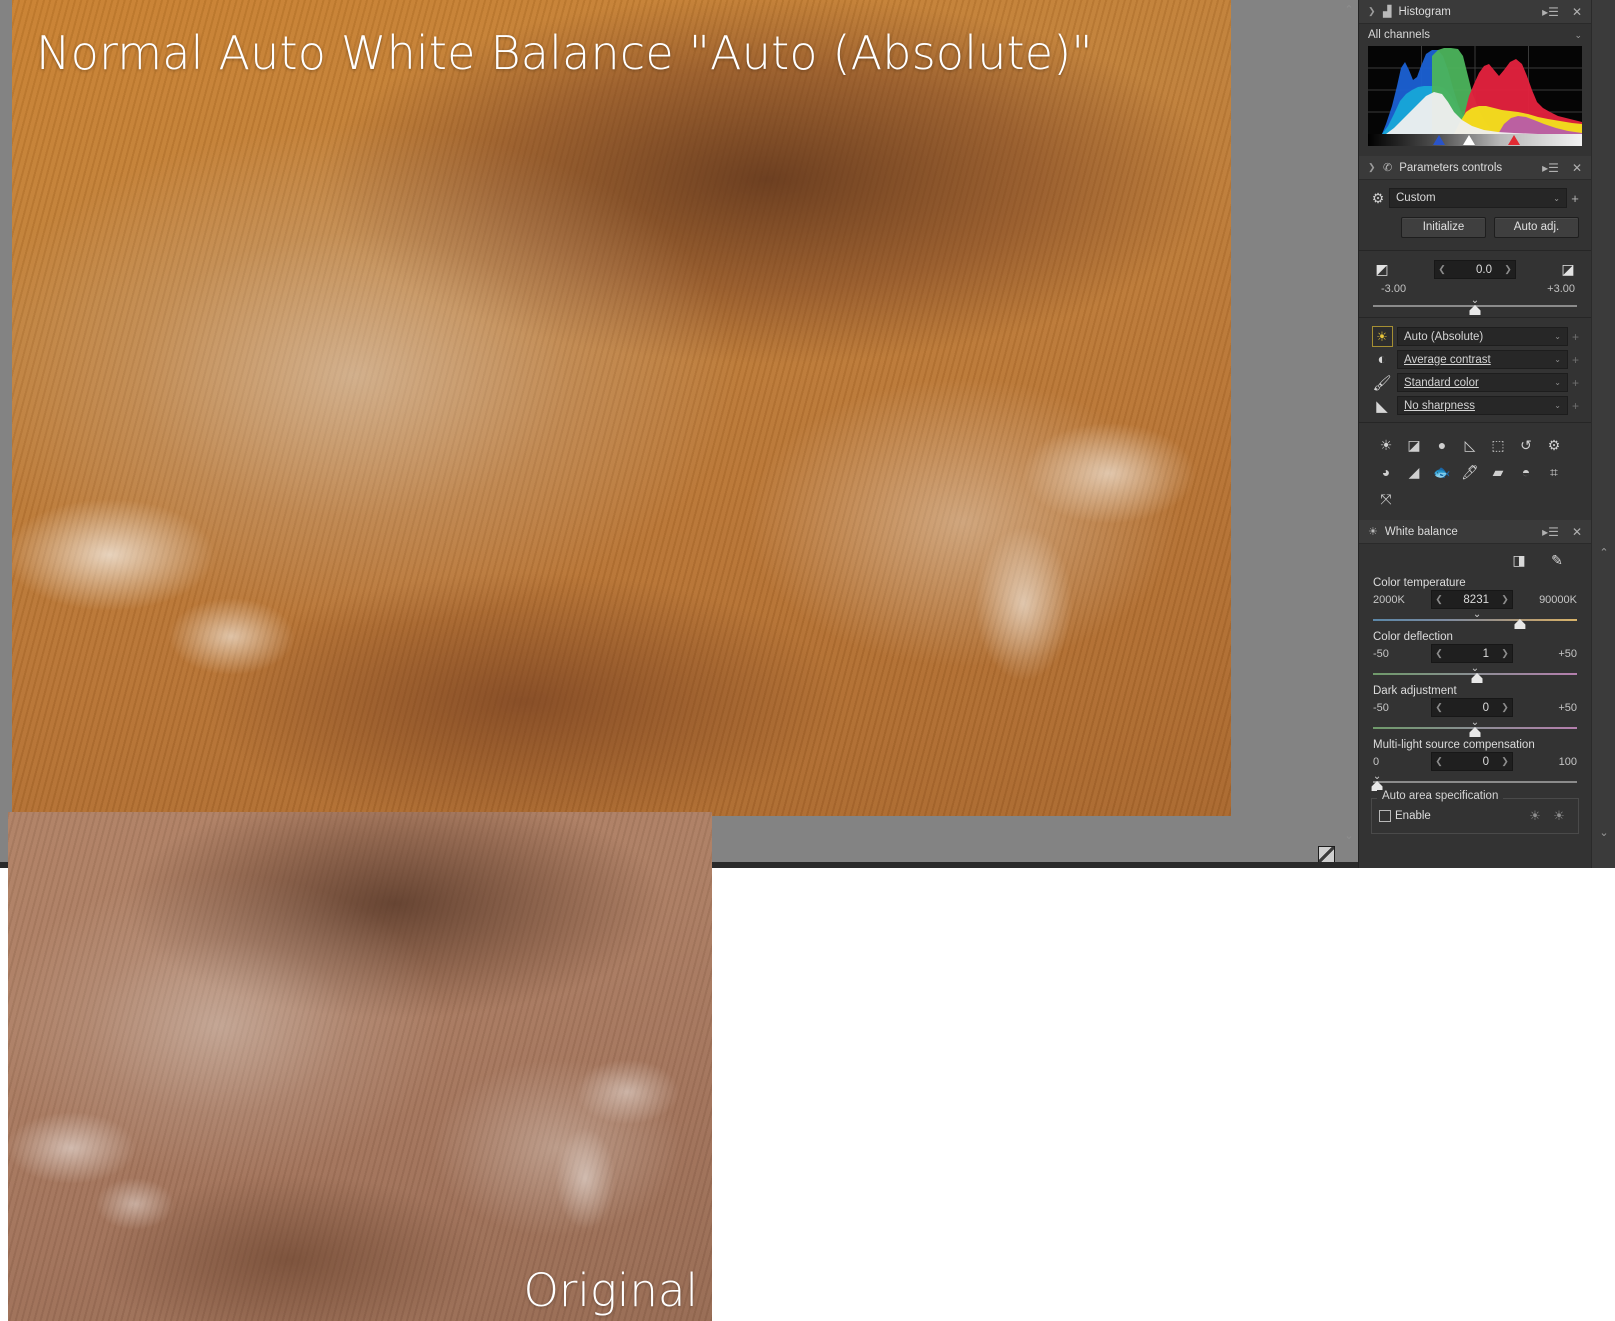 The height and width of the screenshot is (1321, 1615). Describe the element at coordinates (1475, 12) in the screenshot. I see `histogram-panel-header: ❯ ▟ Histogram ▸☰ ✕` at that location.